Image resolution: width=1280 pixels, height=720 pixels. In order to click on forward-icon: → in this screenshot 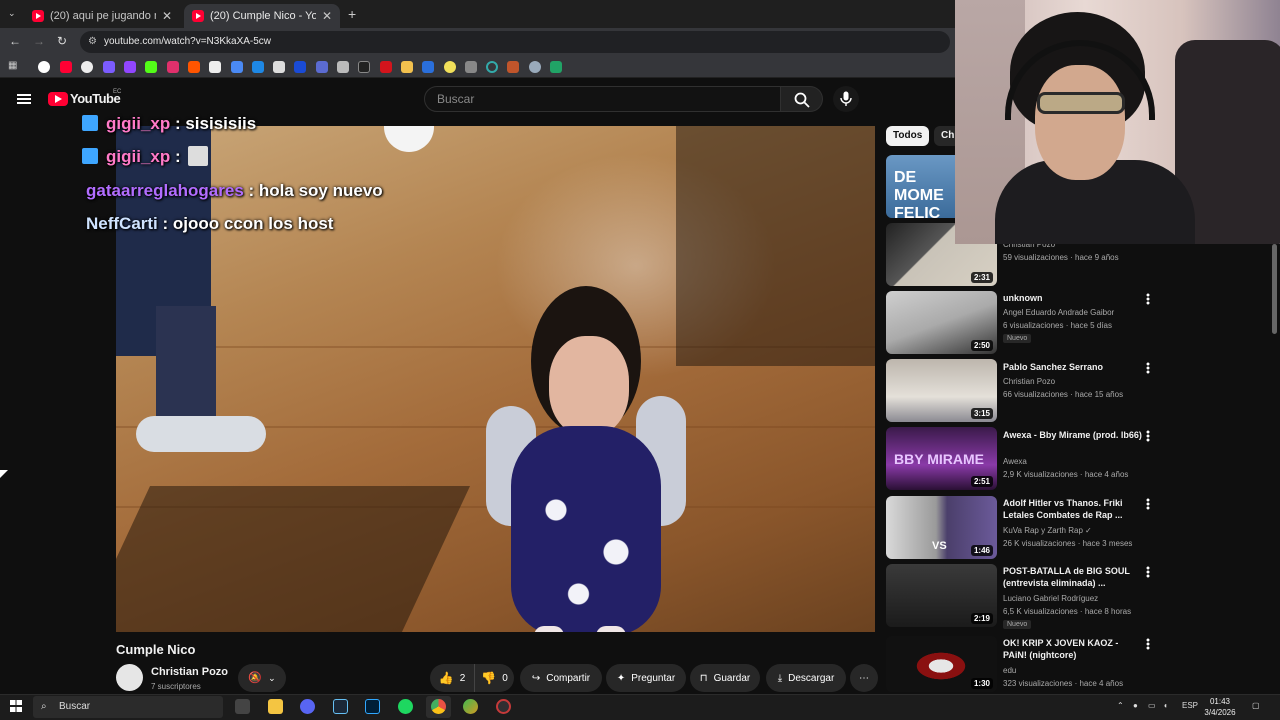, I will do `click(39, 41)`.